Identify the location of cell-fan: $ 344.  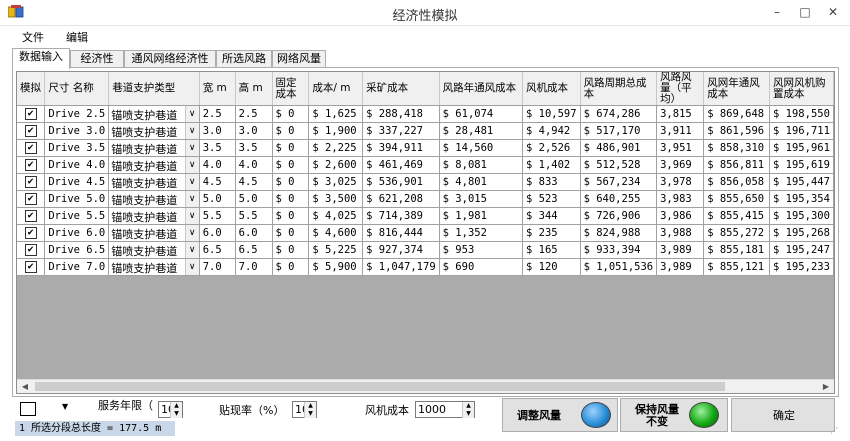
(551, 216).